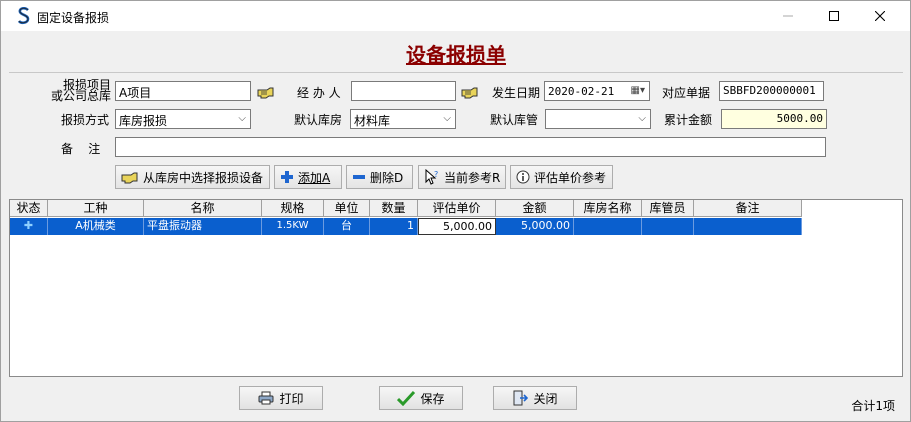  What do you see at coordinates (266, 398) in the screenshot?
I see `printer-icon` at bounding box center [266, 398].